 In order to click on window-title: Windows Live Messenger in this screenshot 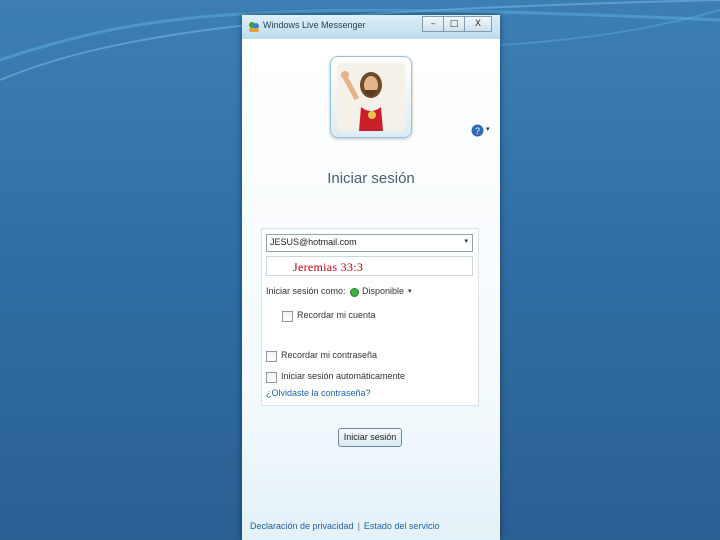, I will do `click(314, 25)`.